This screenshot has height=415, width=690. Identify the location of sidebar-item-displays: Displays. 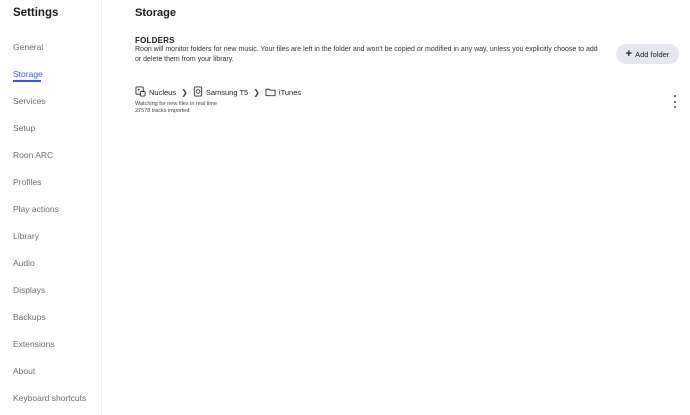
(29, 290).